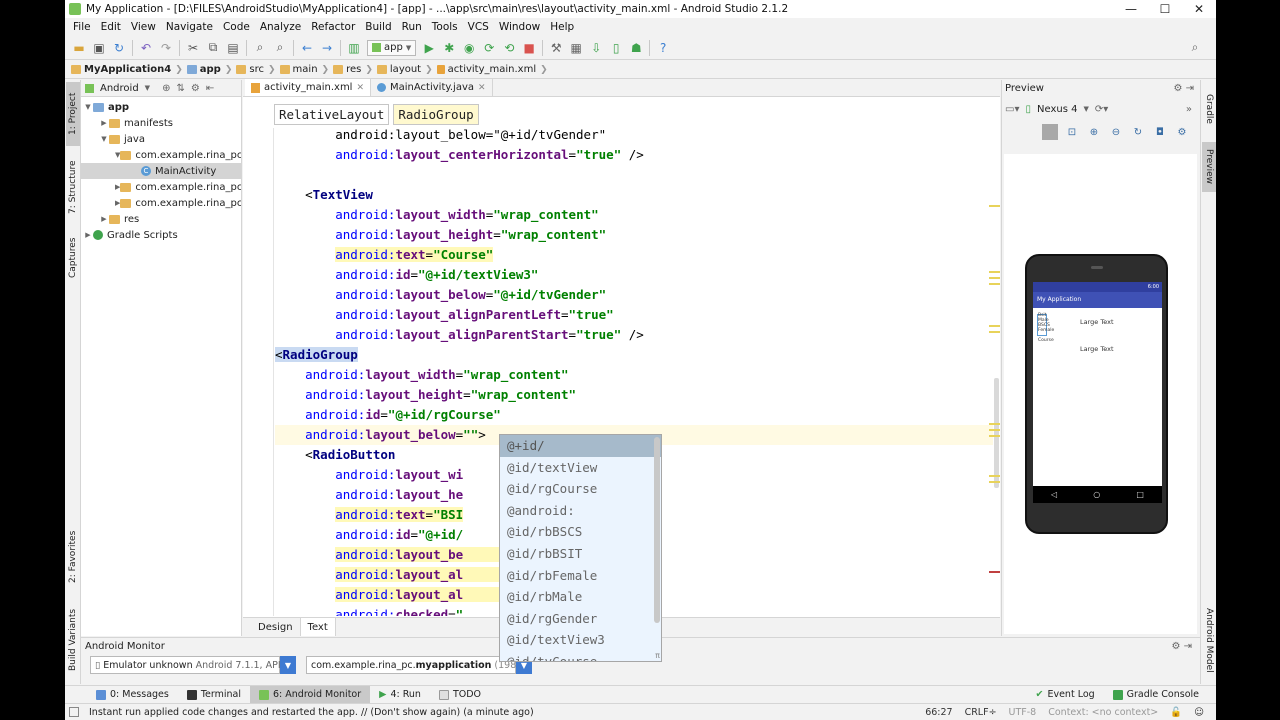  Describe the element at coordinates (189, 27) in the screenshot. I see `menu-navigate: Navigate` at that location.